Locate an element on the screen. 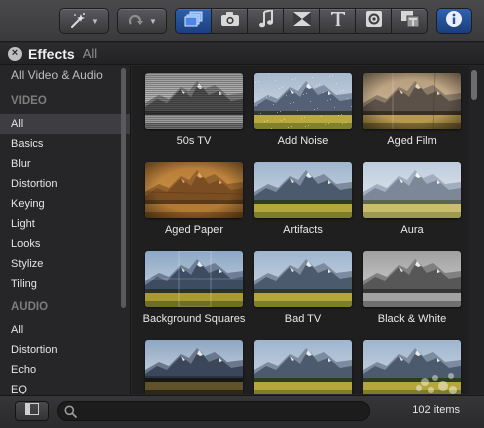 The width and height of the screenshot is (484, 428). effect-label: Artifacts is located at coordinates (303, 230).